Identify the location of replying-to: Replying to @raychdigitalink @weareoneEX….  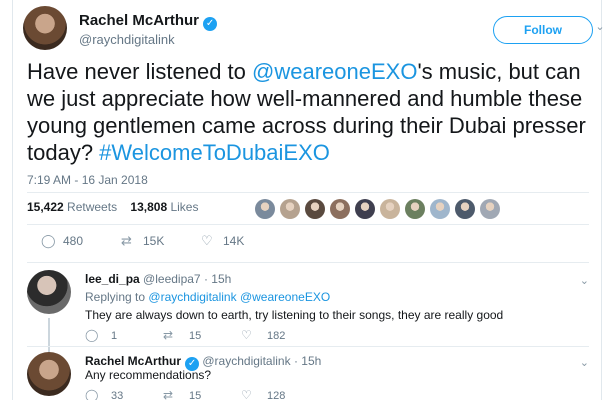
(207, 297).